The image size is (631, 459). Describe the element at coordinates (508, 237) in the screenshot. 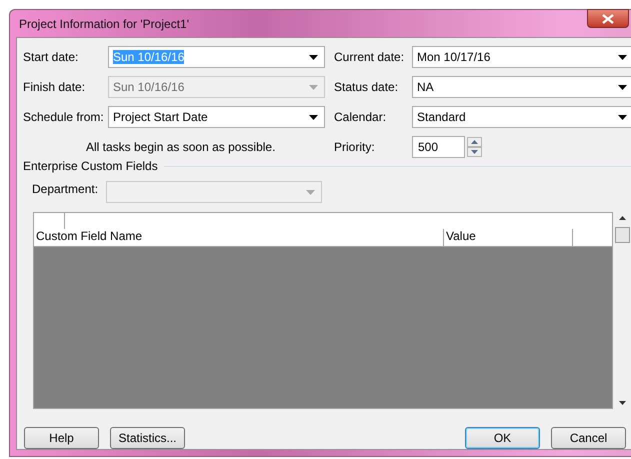

I see `column-header: Value` at that location.